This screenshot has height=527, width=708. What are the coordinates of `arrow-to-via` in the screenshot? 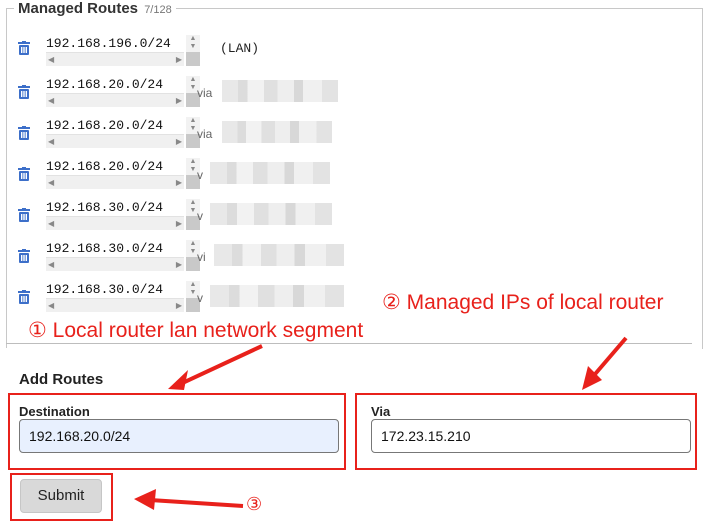 It's located at (605, 363).